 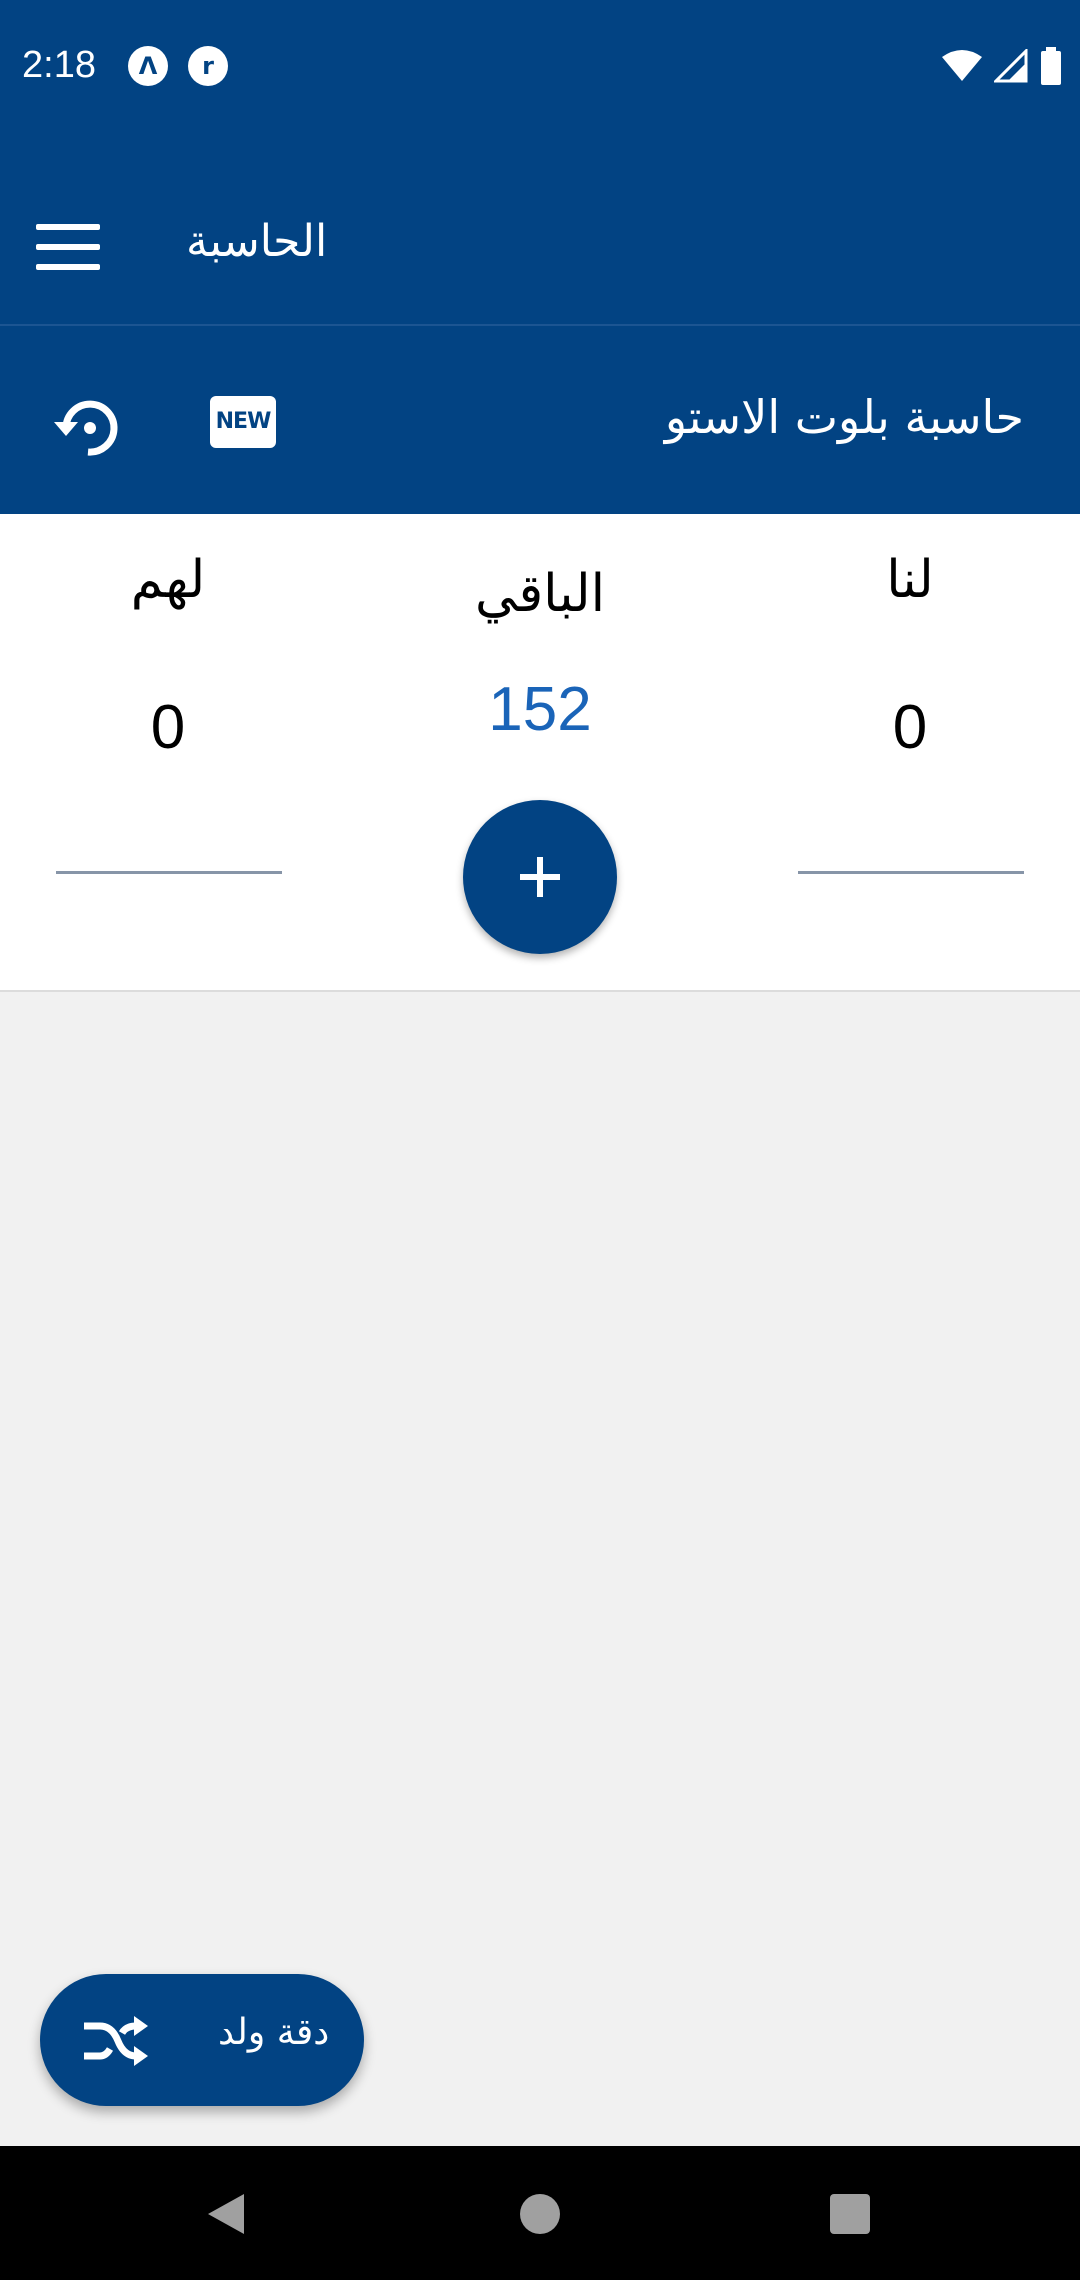 What do you see at coordinates (208, 66) in the screenshot?
I see `notification-r-icon: r` at bounding box center [208, 66].